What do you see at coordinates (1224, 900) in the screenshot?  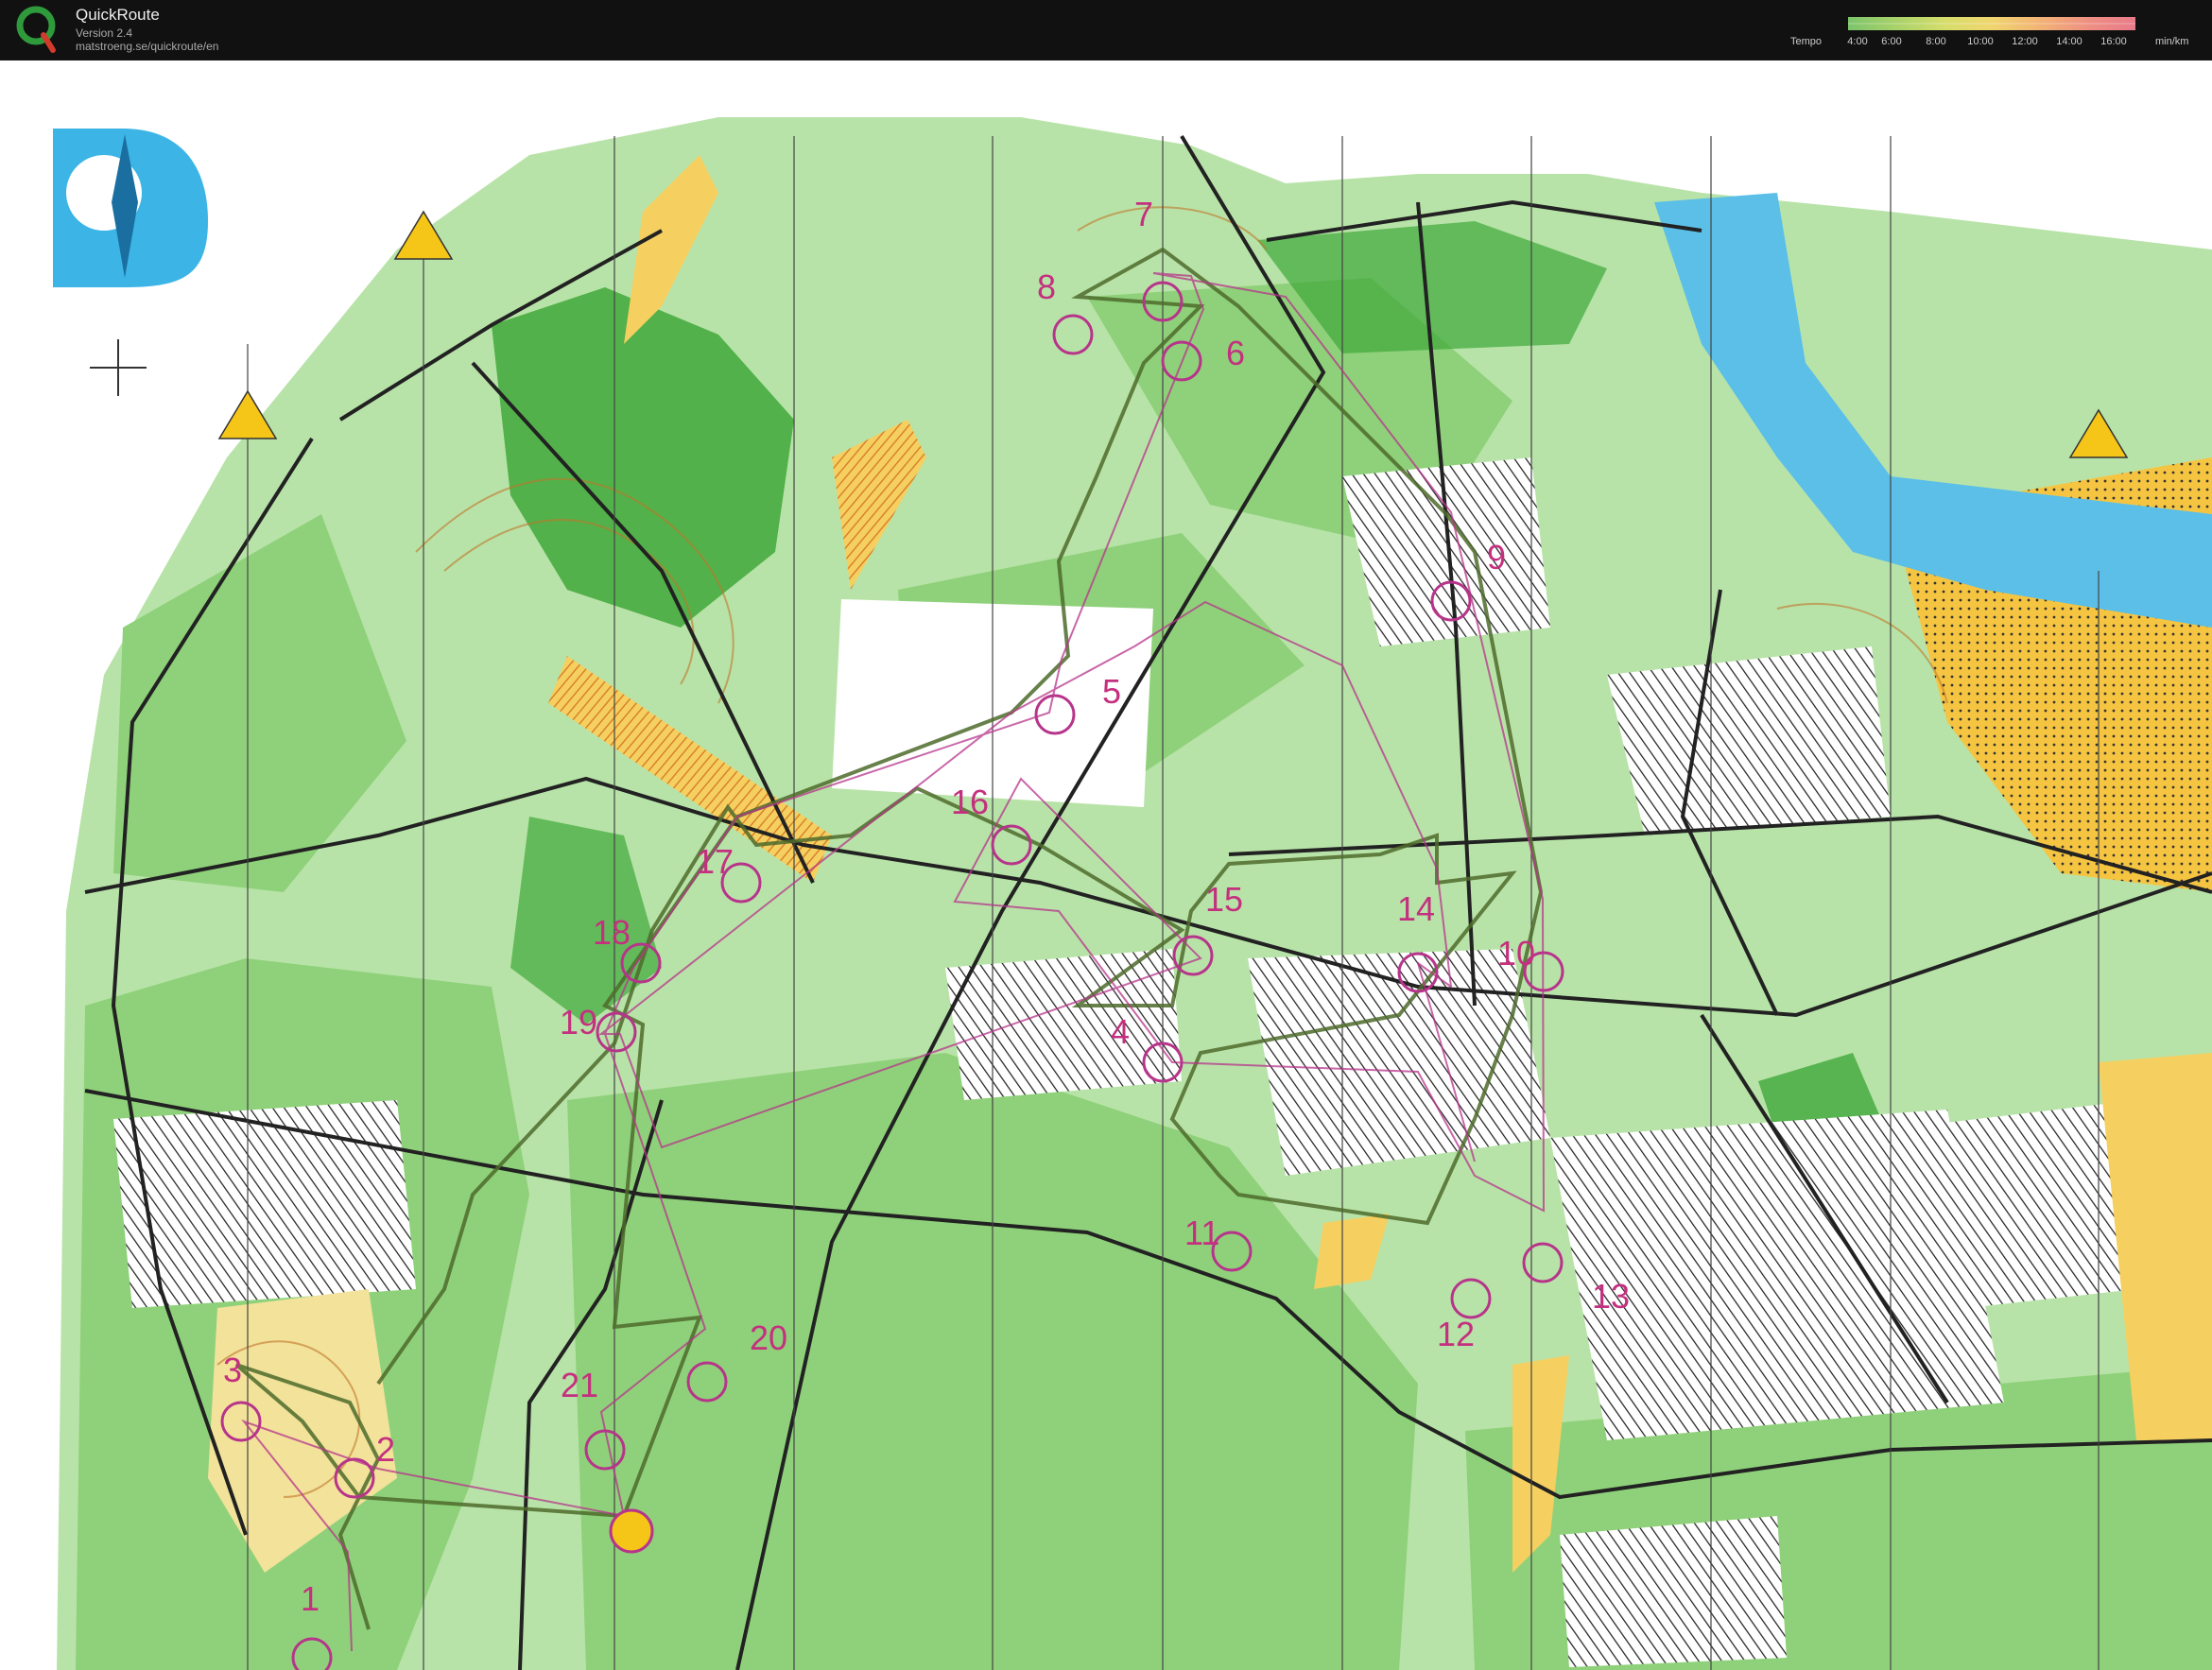 I see `control-number-label: 15` at bounding box center [1224, 900].